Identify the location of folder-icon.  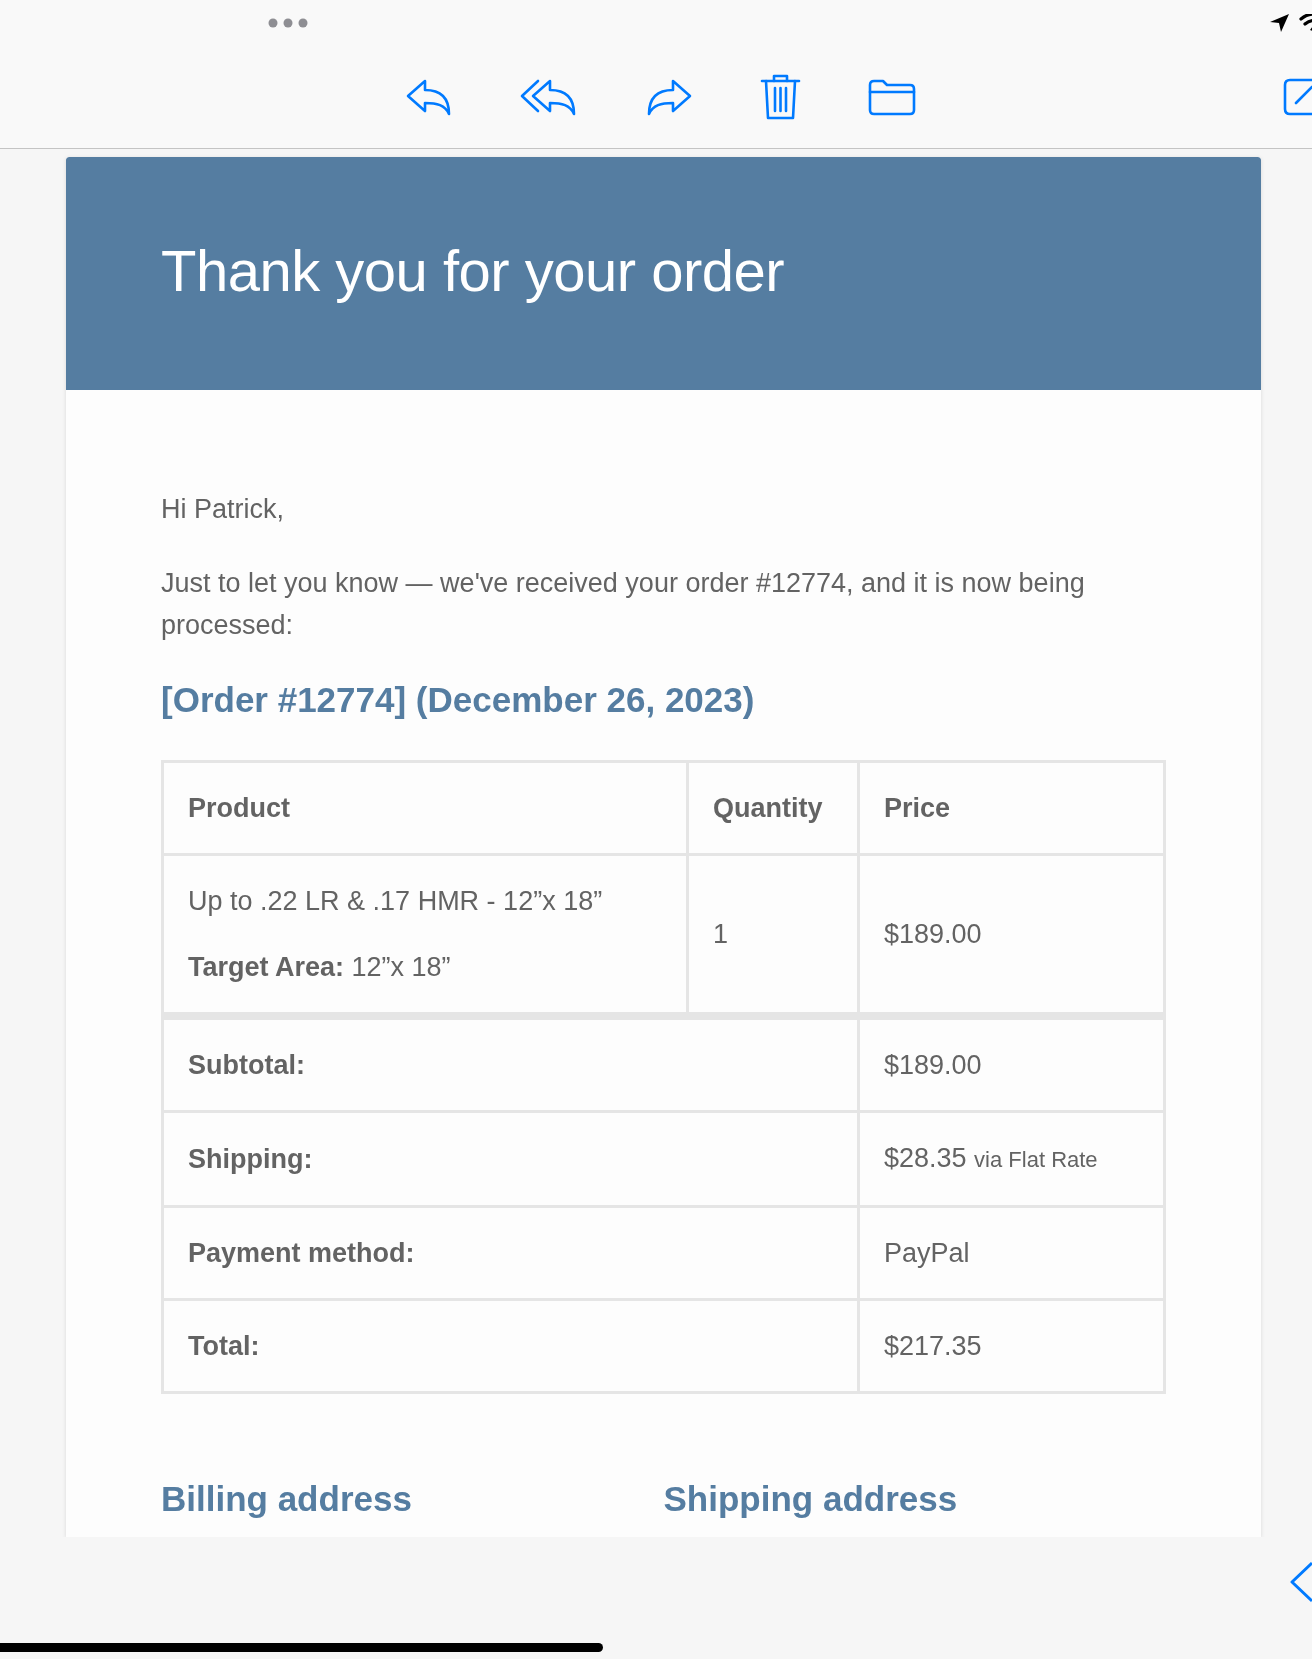
(892, 97).